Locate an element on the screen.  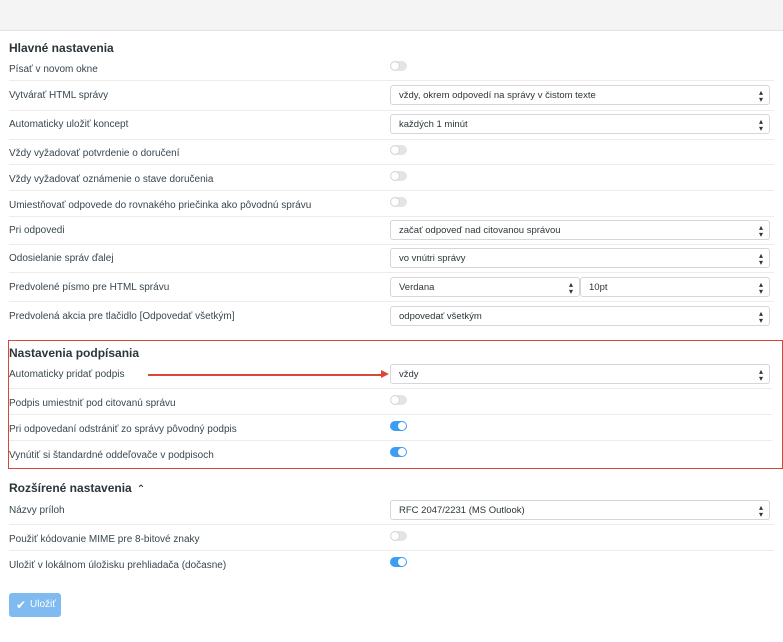
row-label: Názvy príloh is located at coordinates (37, 510).